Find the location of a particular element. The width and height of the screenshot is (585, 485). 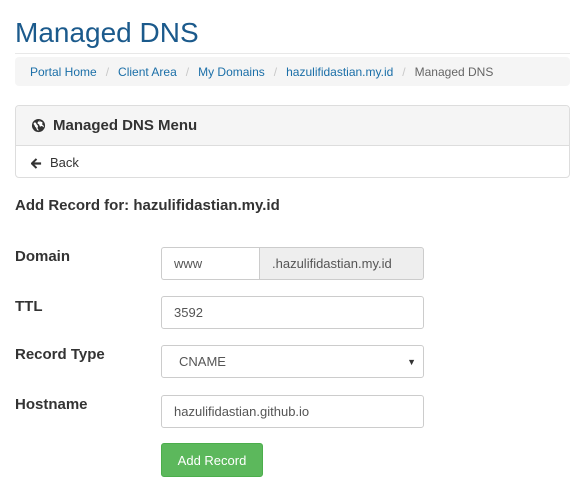

ttl-label: TTL is located at coordinates (29, 306).